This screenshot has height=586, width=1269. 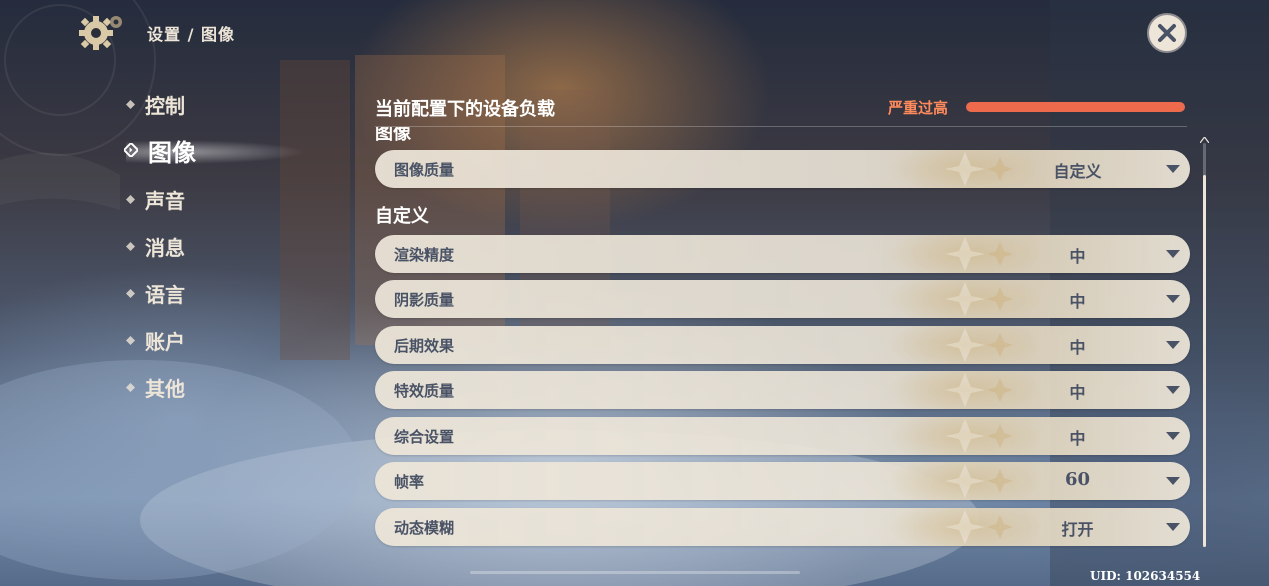 What do you see at coordinates (165, 388) in the screenshot?
I see `nav-item-label: 其他` at bounding box center [165, 388].